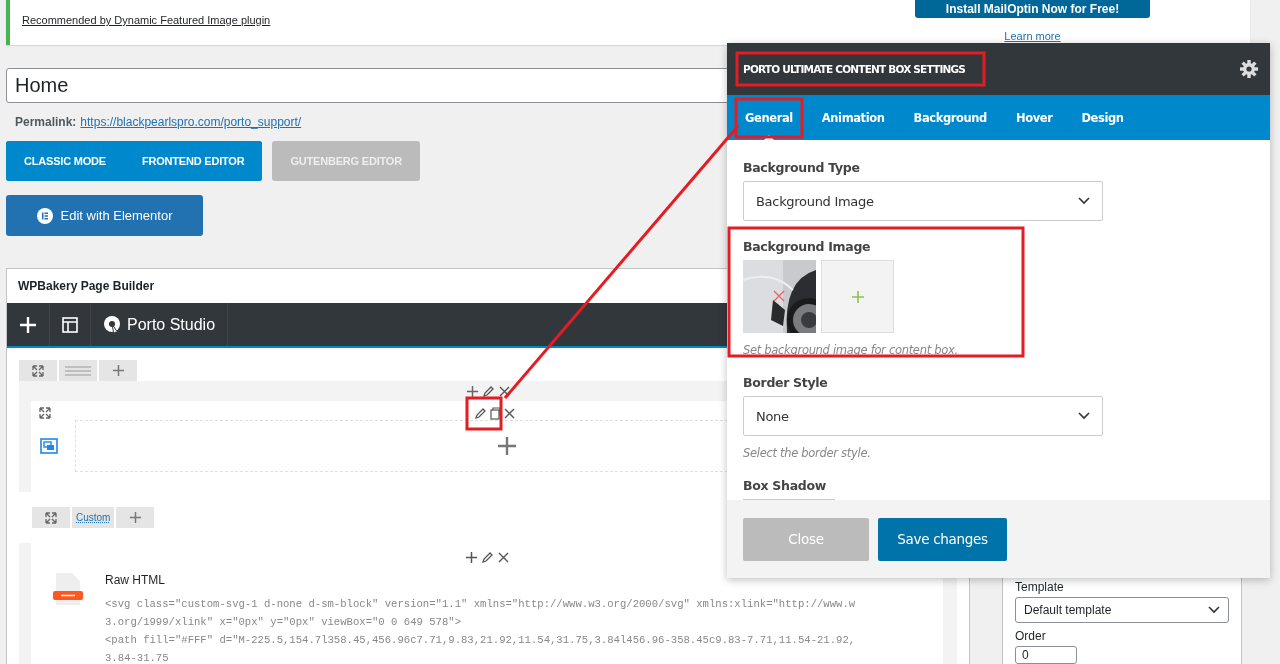  I want to click on code-line: <svg class="custom-svg-1 d-none d-sm-block" version="1.1" xmlns="http://www.w3.org/2000/svg" xmlns:xlink="http://www.w, so click(480, 604).